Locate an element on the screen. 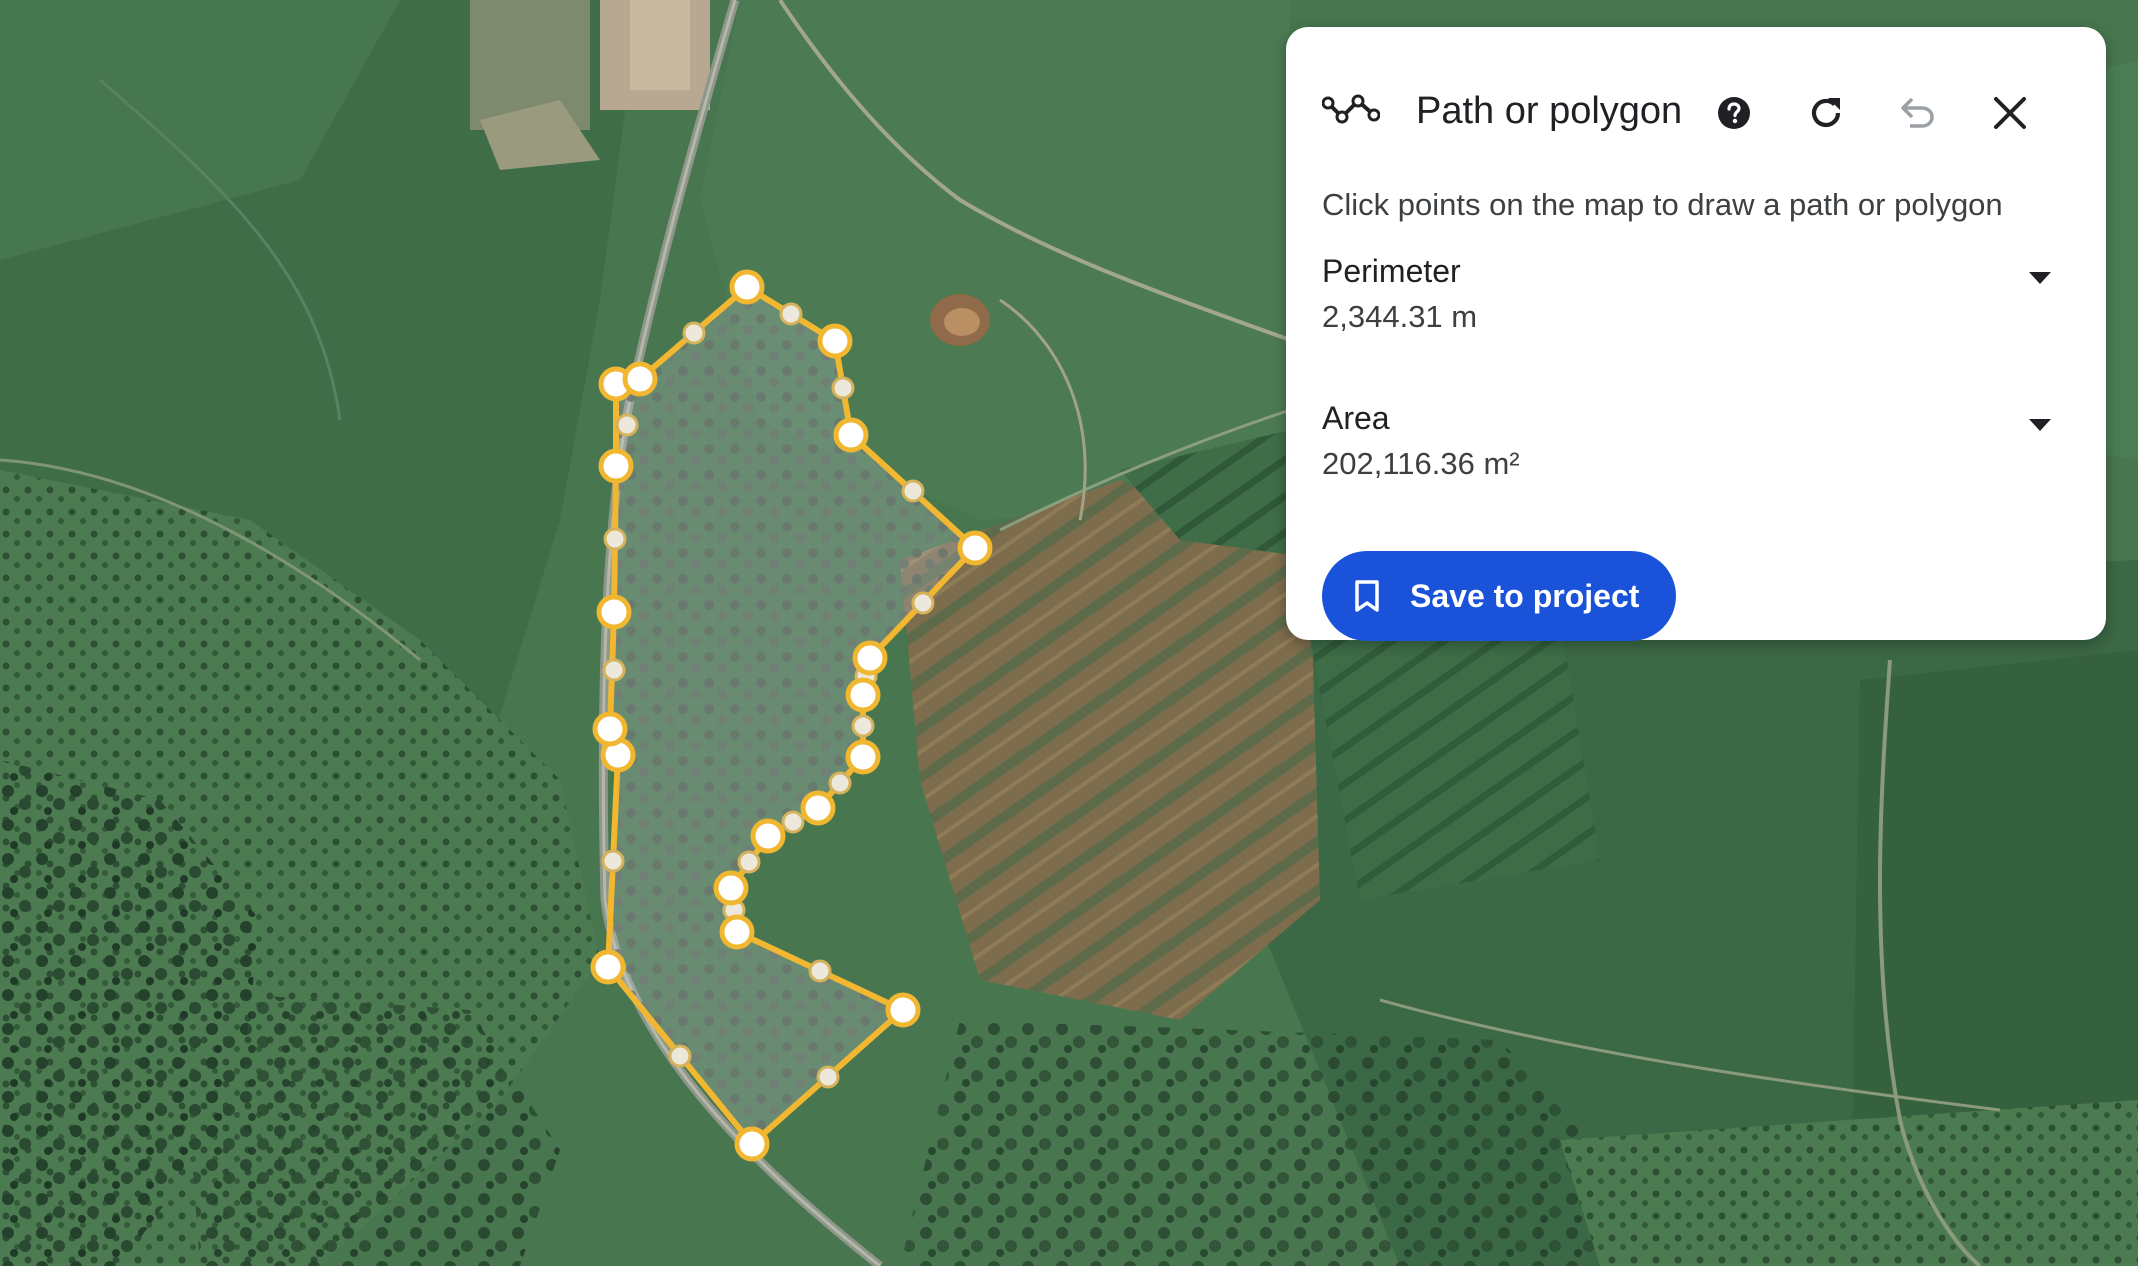 This screenshot has width=2138, height=1266. panel-header: Path or polygon is located at coordinates (1696, 92).